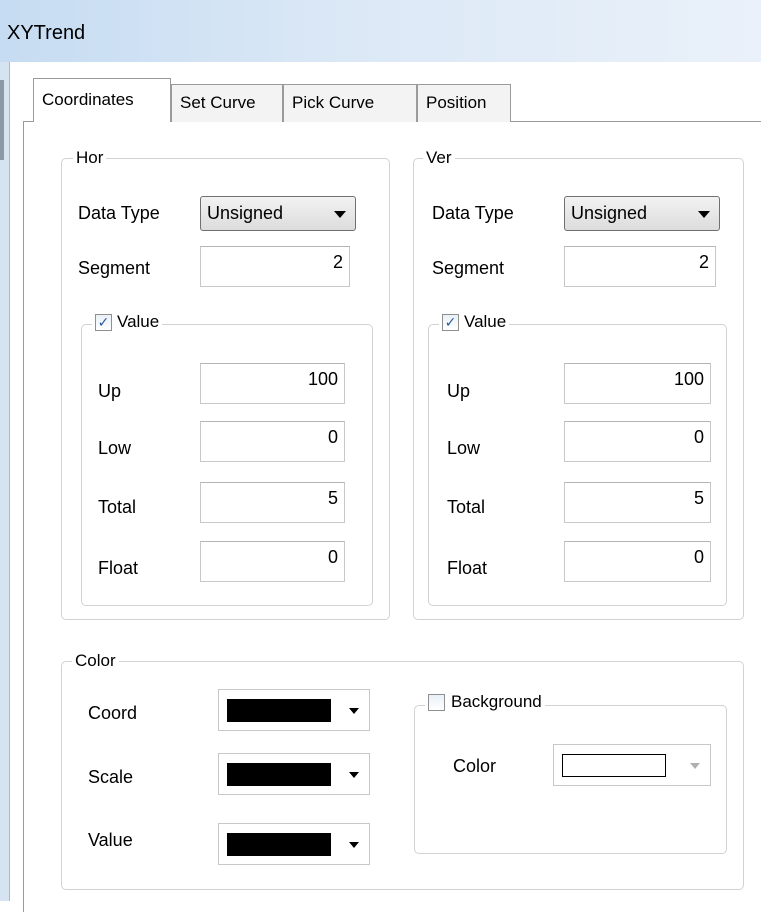  What do you see at coordinates (102, 100) in the screenshot?
I see `tab-coordinates: Coordinates` at bounding box center [102, 100].